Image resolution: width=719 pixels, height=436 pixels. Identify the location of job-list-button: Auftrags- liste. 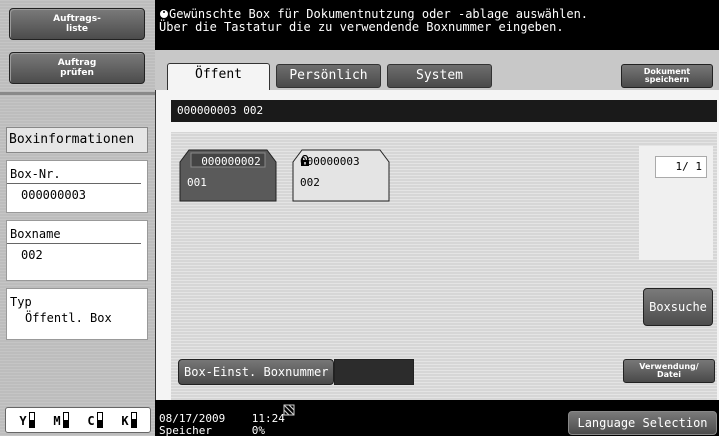
(77, 24).